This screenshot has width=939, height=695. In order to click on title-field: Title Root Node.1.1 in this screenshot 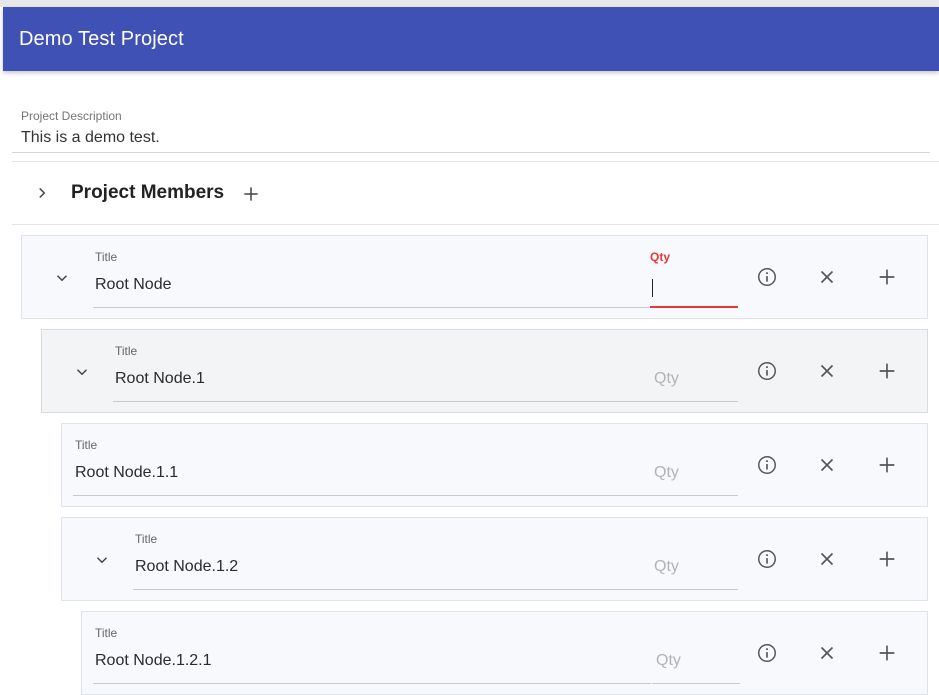, I will do `click(362, 460)`.